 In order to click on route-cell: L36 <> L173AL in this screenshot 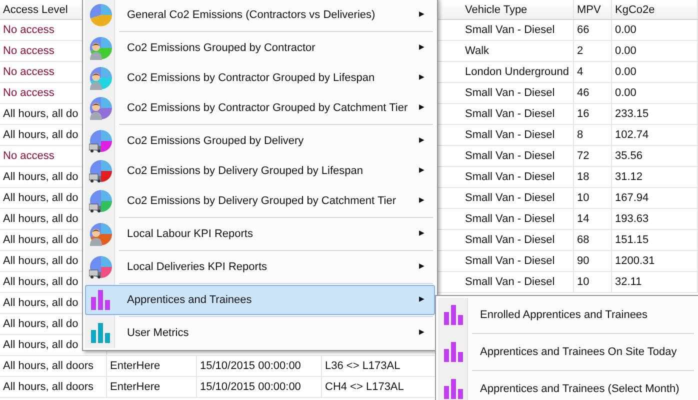, I will do `click(362, 366)`.